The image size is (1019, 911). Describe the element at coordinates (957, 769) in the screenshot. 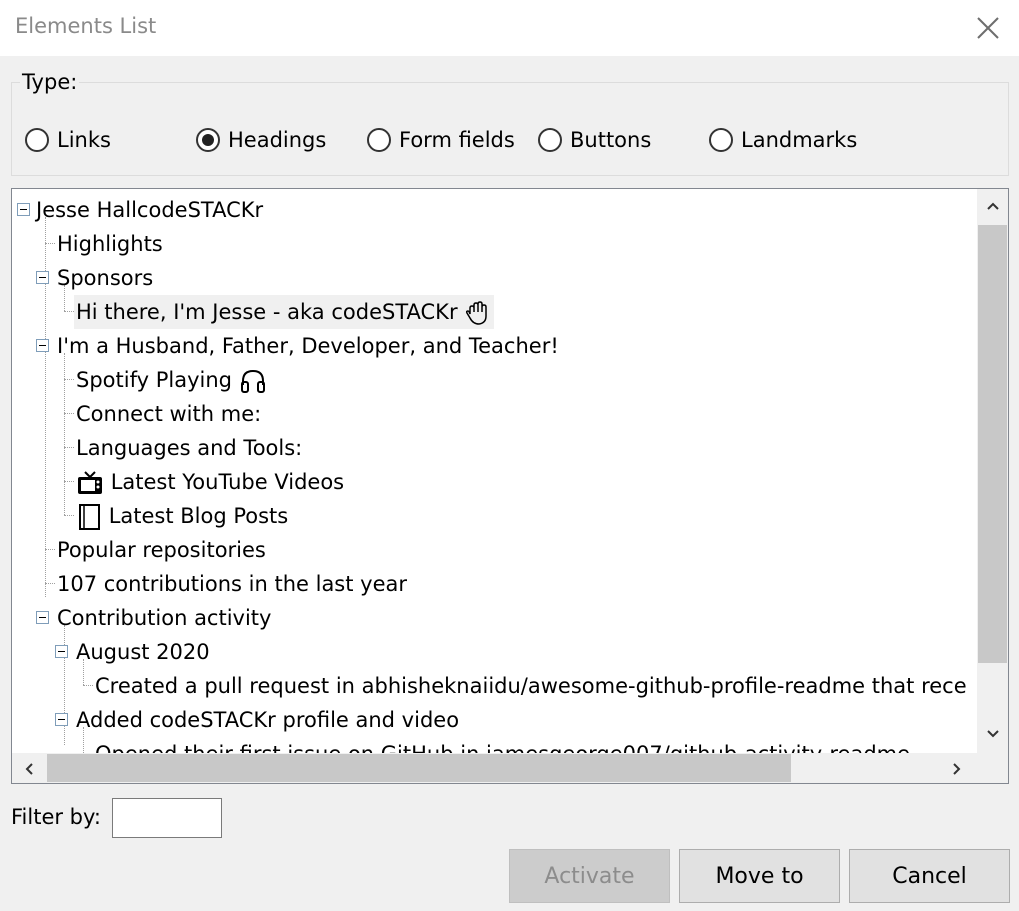

I see `scroll-right-icon` at that location.